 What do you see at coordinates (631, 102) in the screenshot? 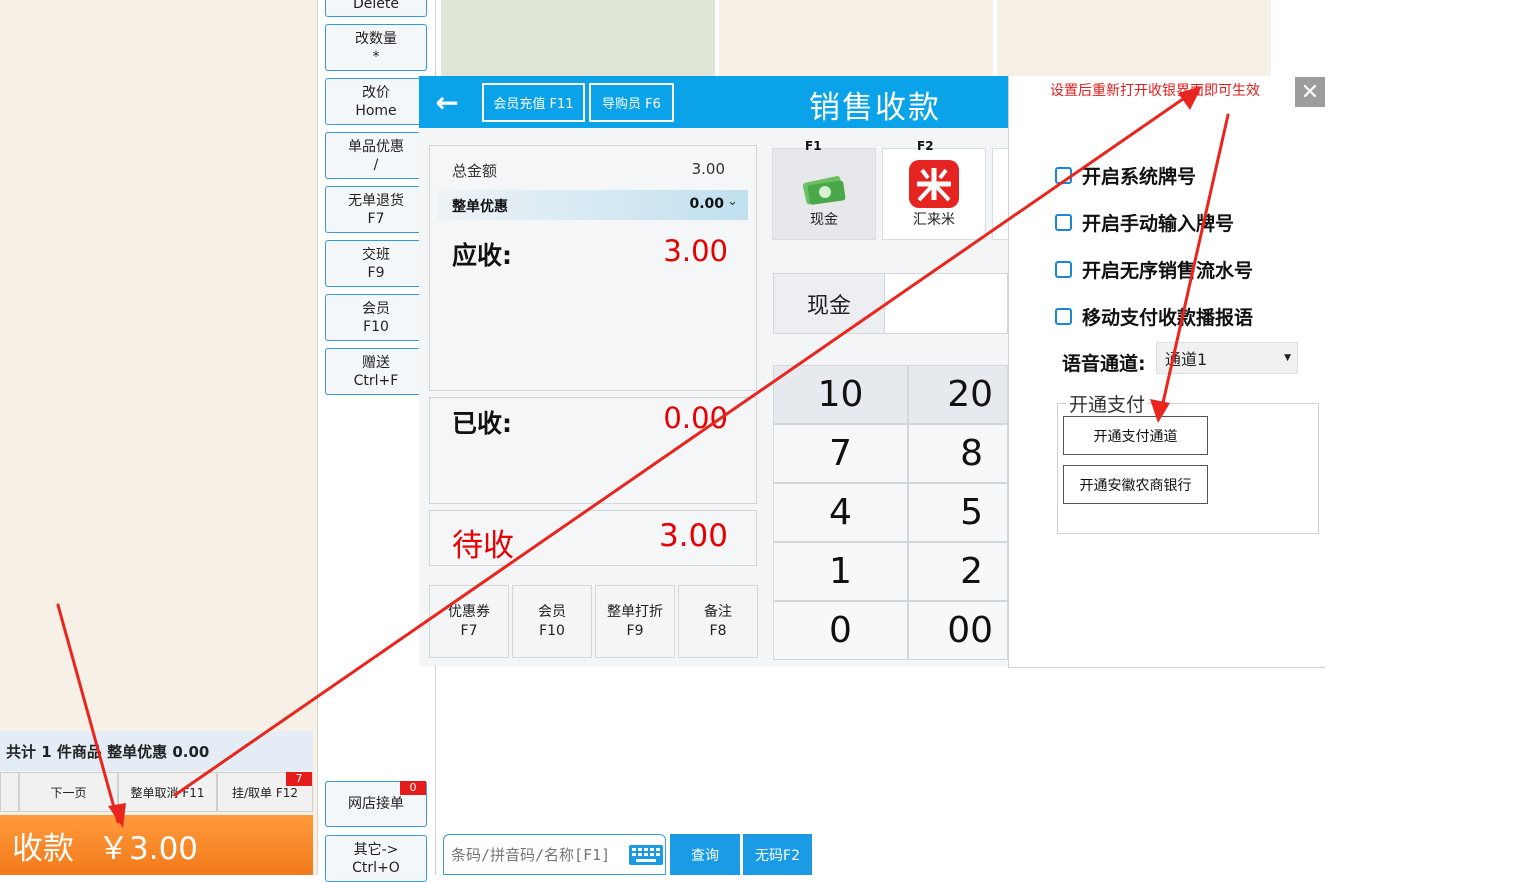
I see `shopping-guide-button: 导购员 F6` at bounding box center [631, 102].